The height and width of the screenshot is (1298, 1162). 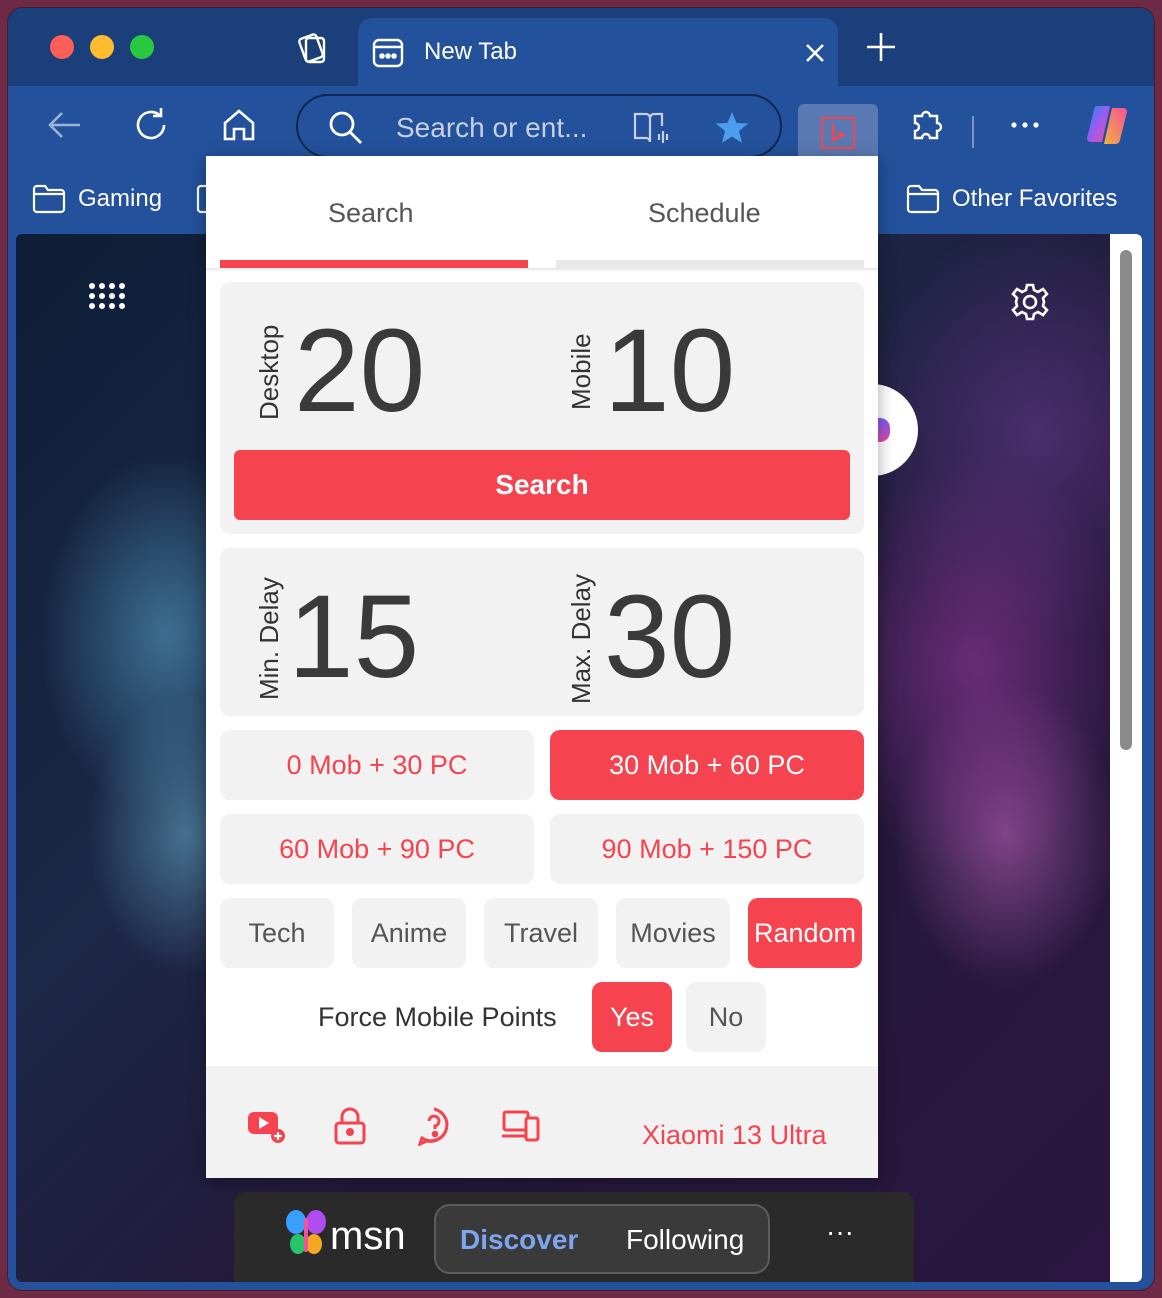 What do you see at coordinates (434, 1126) in the screenshot?
I see `help-icon` at bounding box center [434, 1126].